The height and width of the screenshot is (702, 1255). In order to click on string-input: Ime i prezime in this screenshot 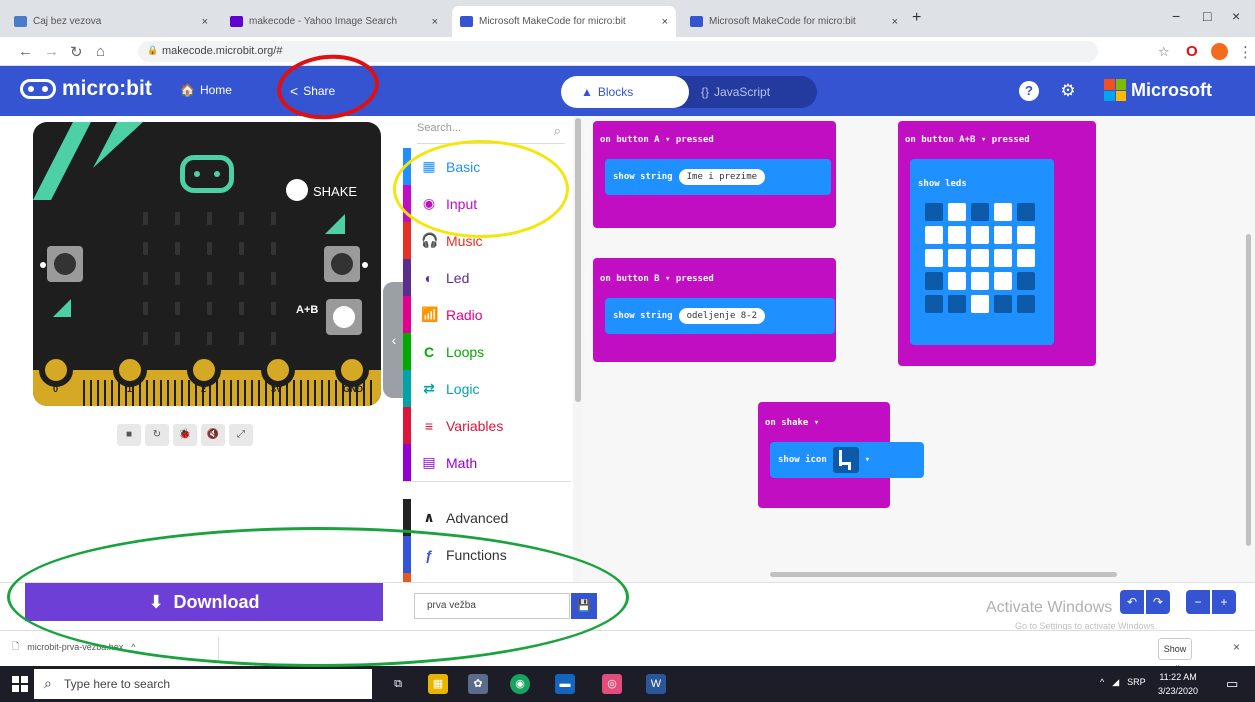, I will do `click(722, 177)`.